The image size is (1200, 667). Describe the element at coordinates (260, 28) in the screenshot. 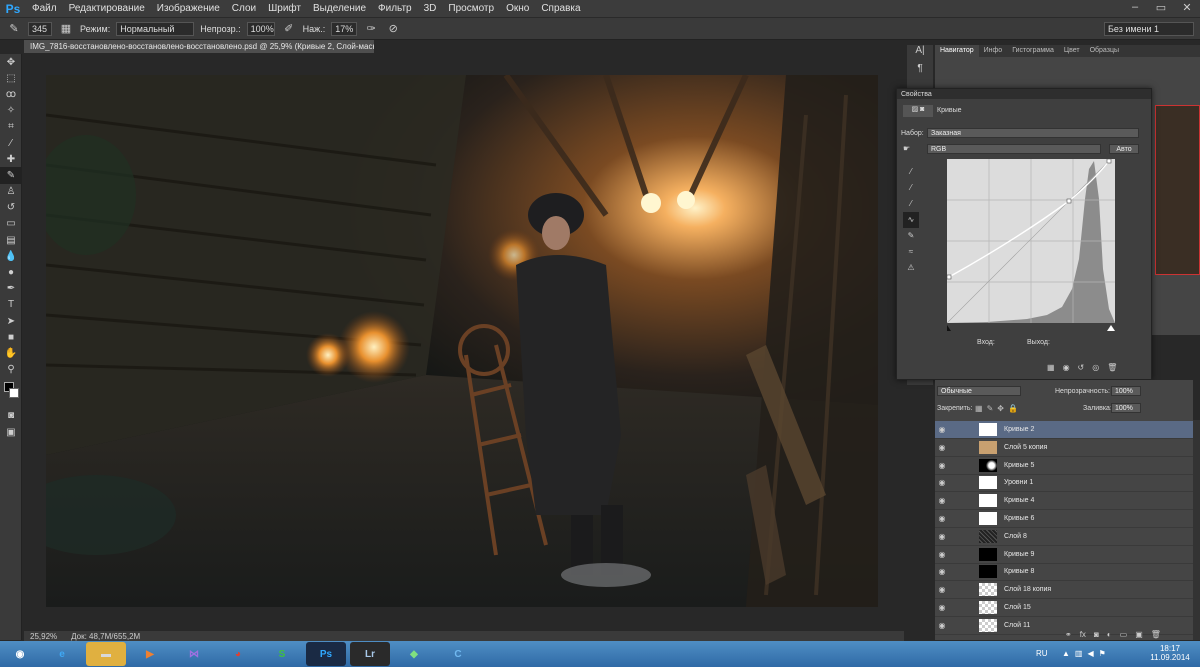

I see `opacity-input: 100%` at that location.